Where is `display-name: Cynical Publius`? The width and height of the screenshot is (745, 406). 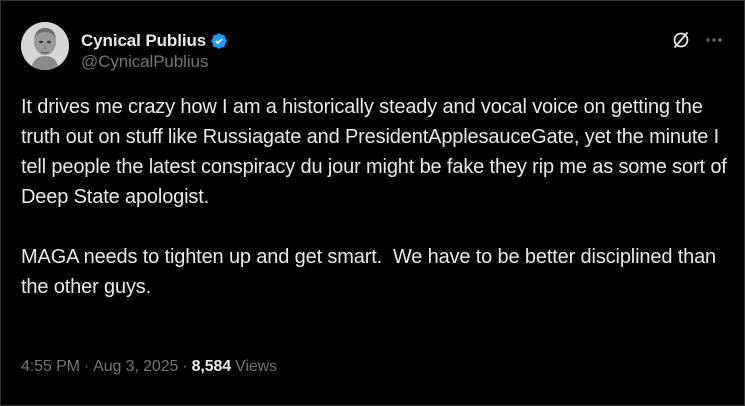 display-name: Cynical Publius is located at coordinates (143, 41).